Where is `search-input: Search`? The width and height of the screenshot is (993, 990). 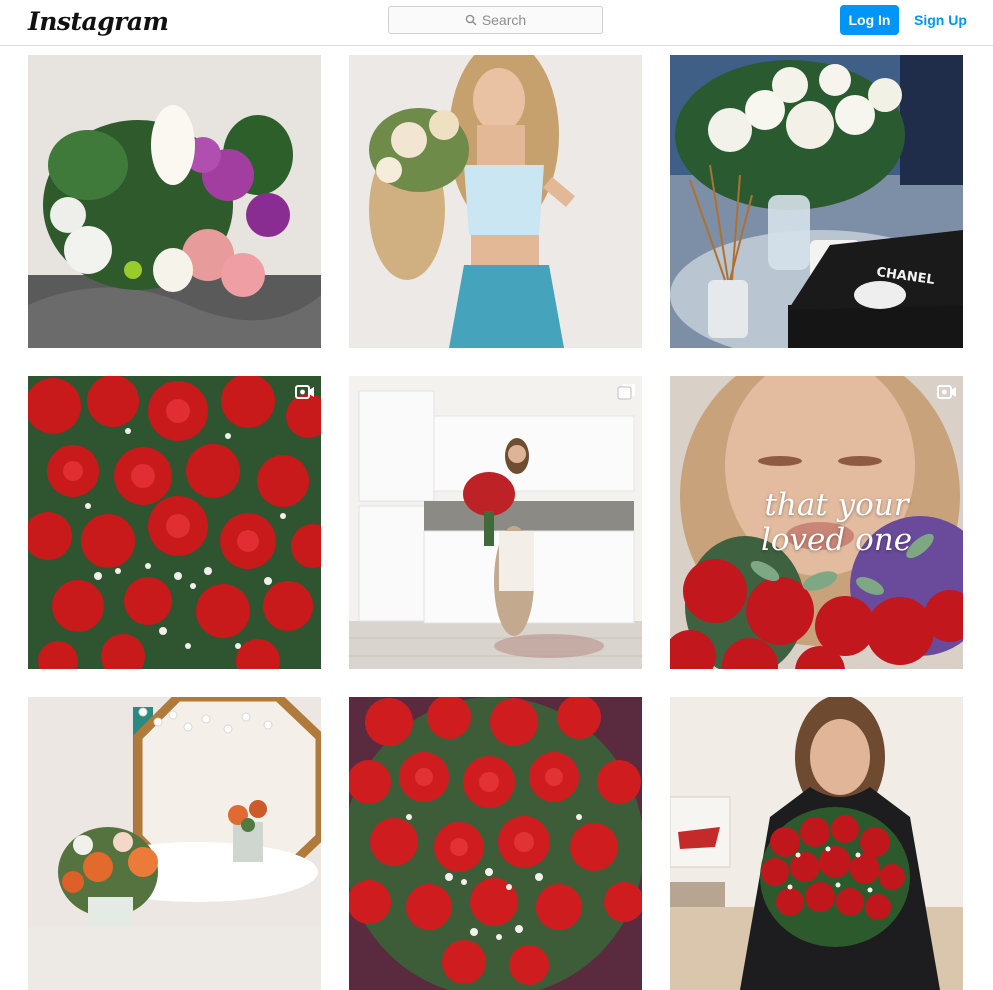
search-input: Search is located at coordinates (495, 20).